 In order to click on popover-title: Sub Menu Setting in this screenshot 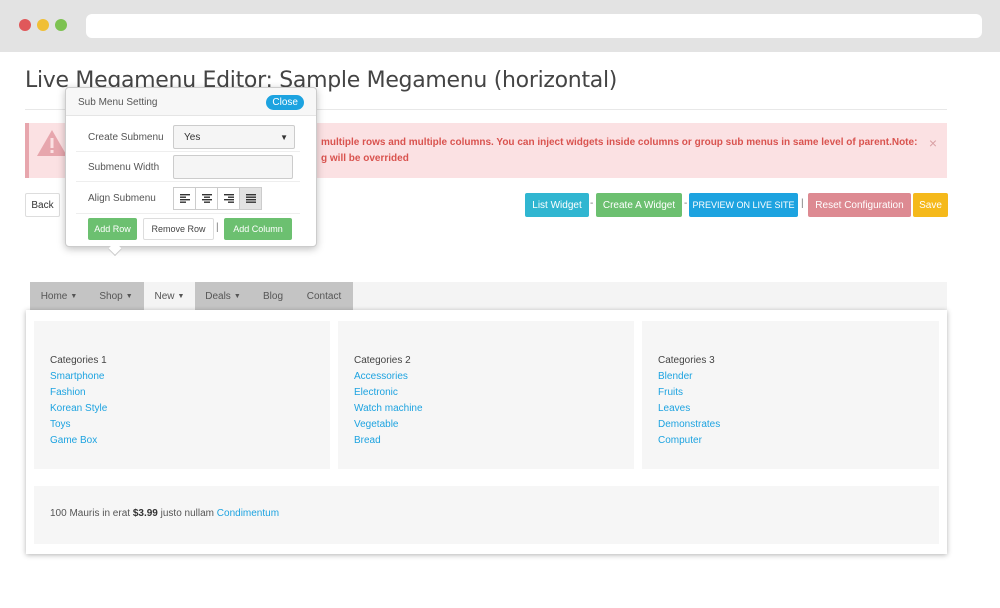, I will do `click(118, 102)`.